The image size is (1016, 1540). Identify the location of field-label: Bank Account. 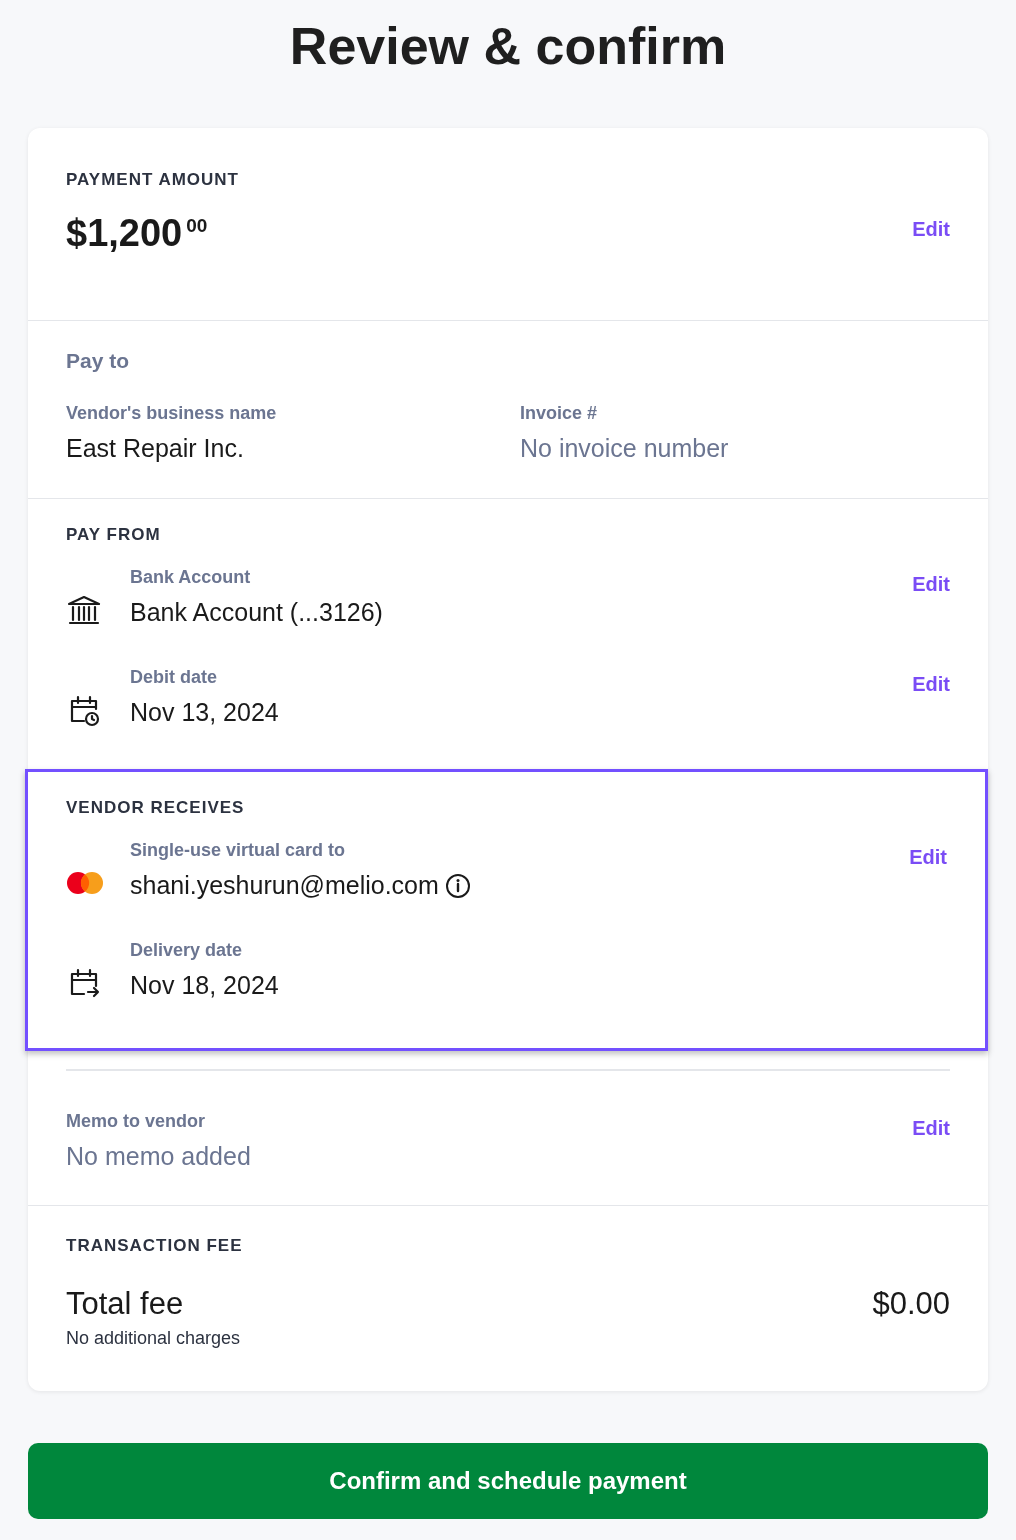
(191, 577).